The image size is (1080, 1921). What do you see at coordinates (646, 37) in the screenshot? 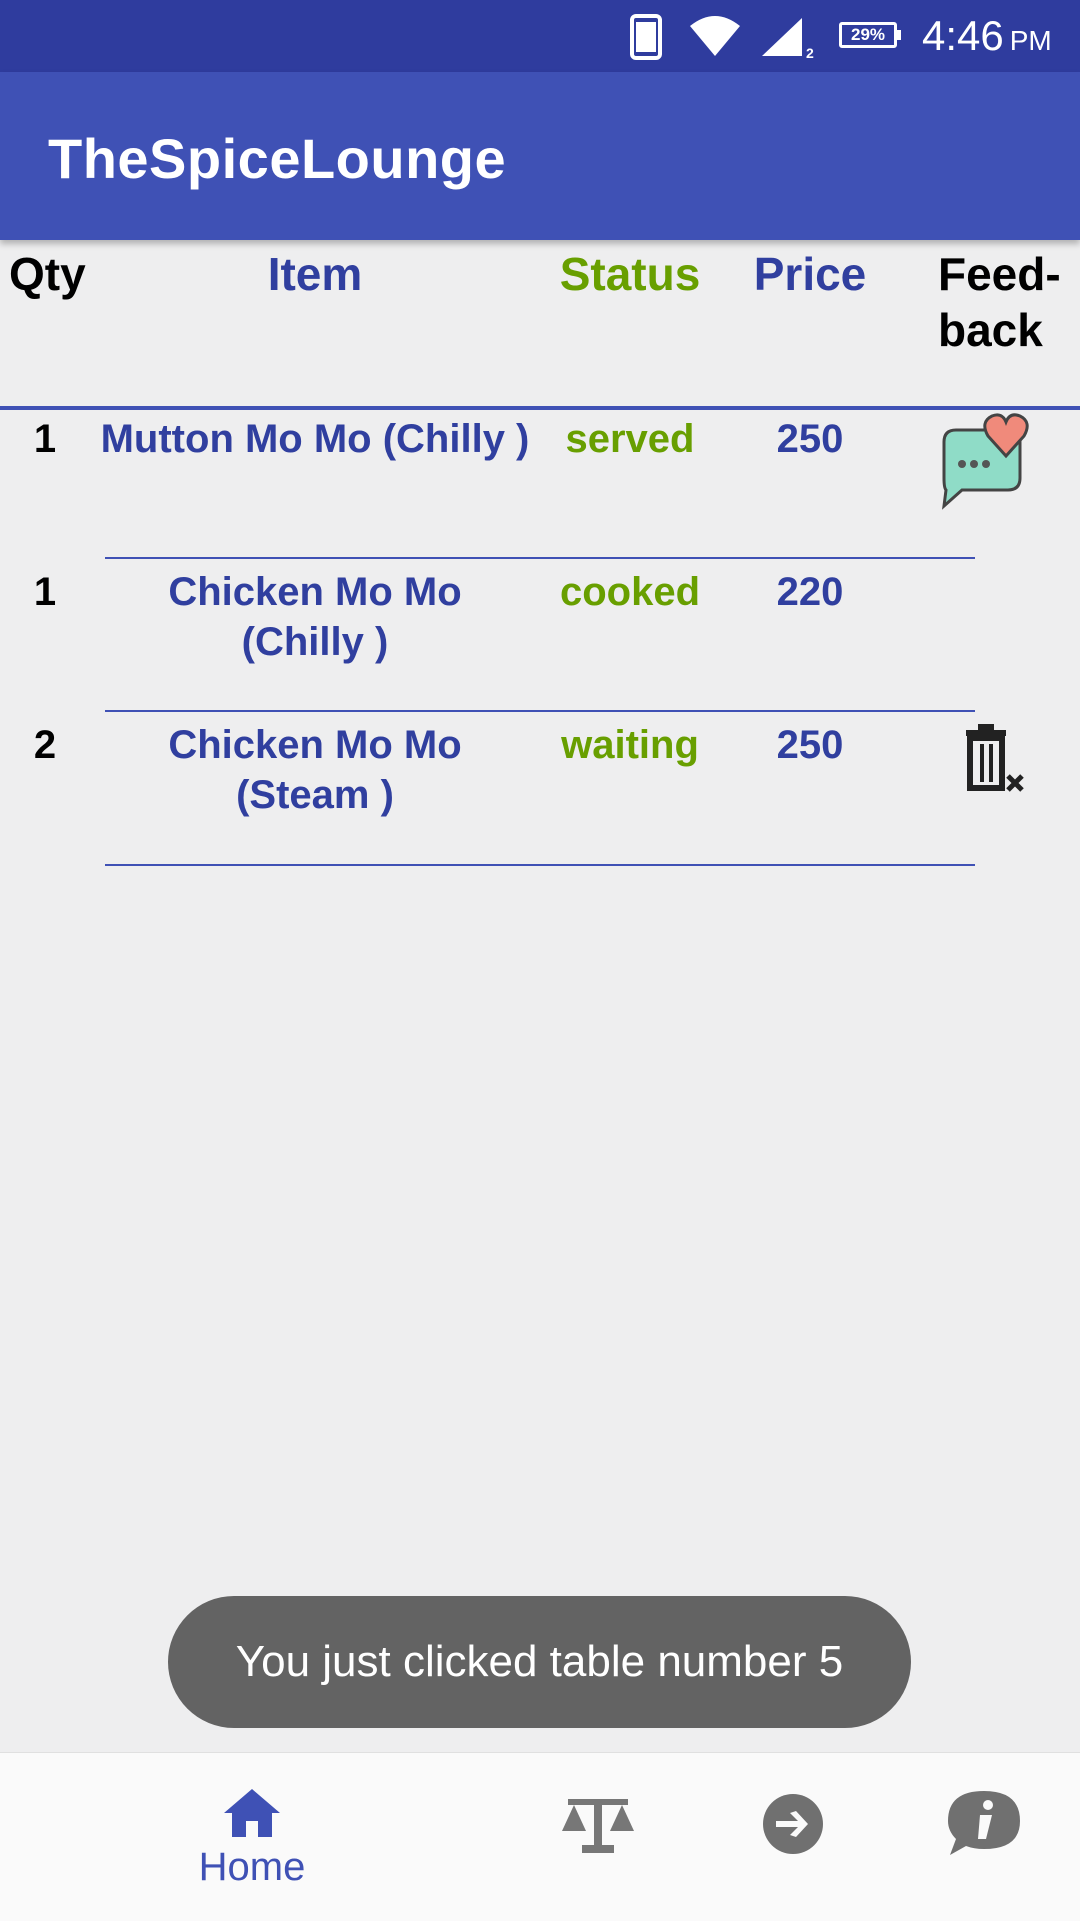
I see `phone-icon` at bounding box center [646, 37].